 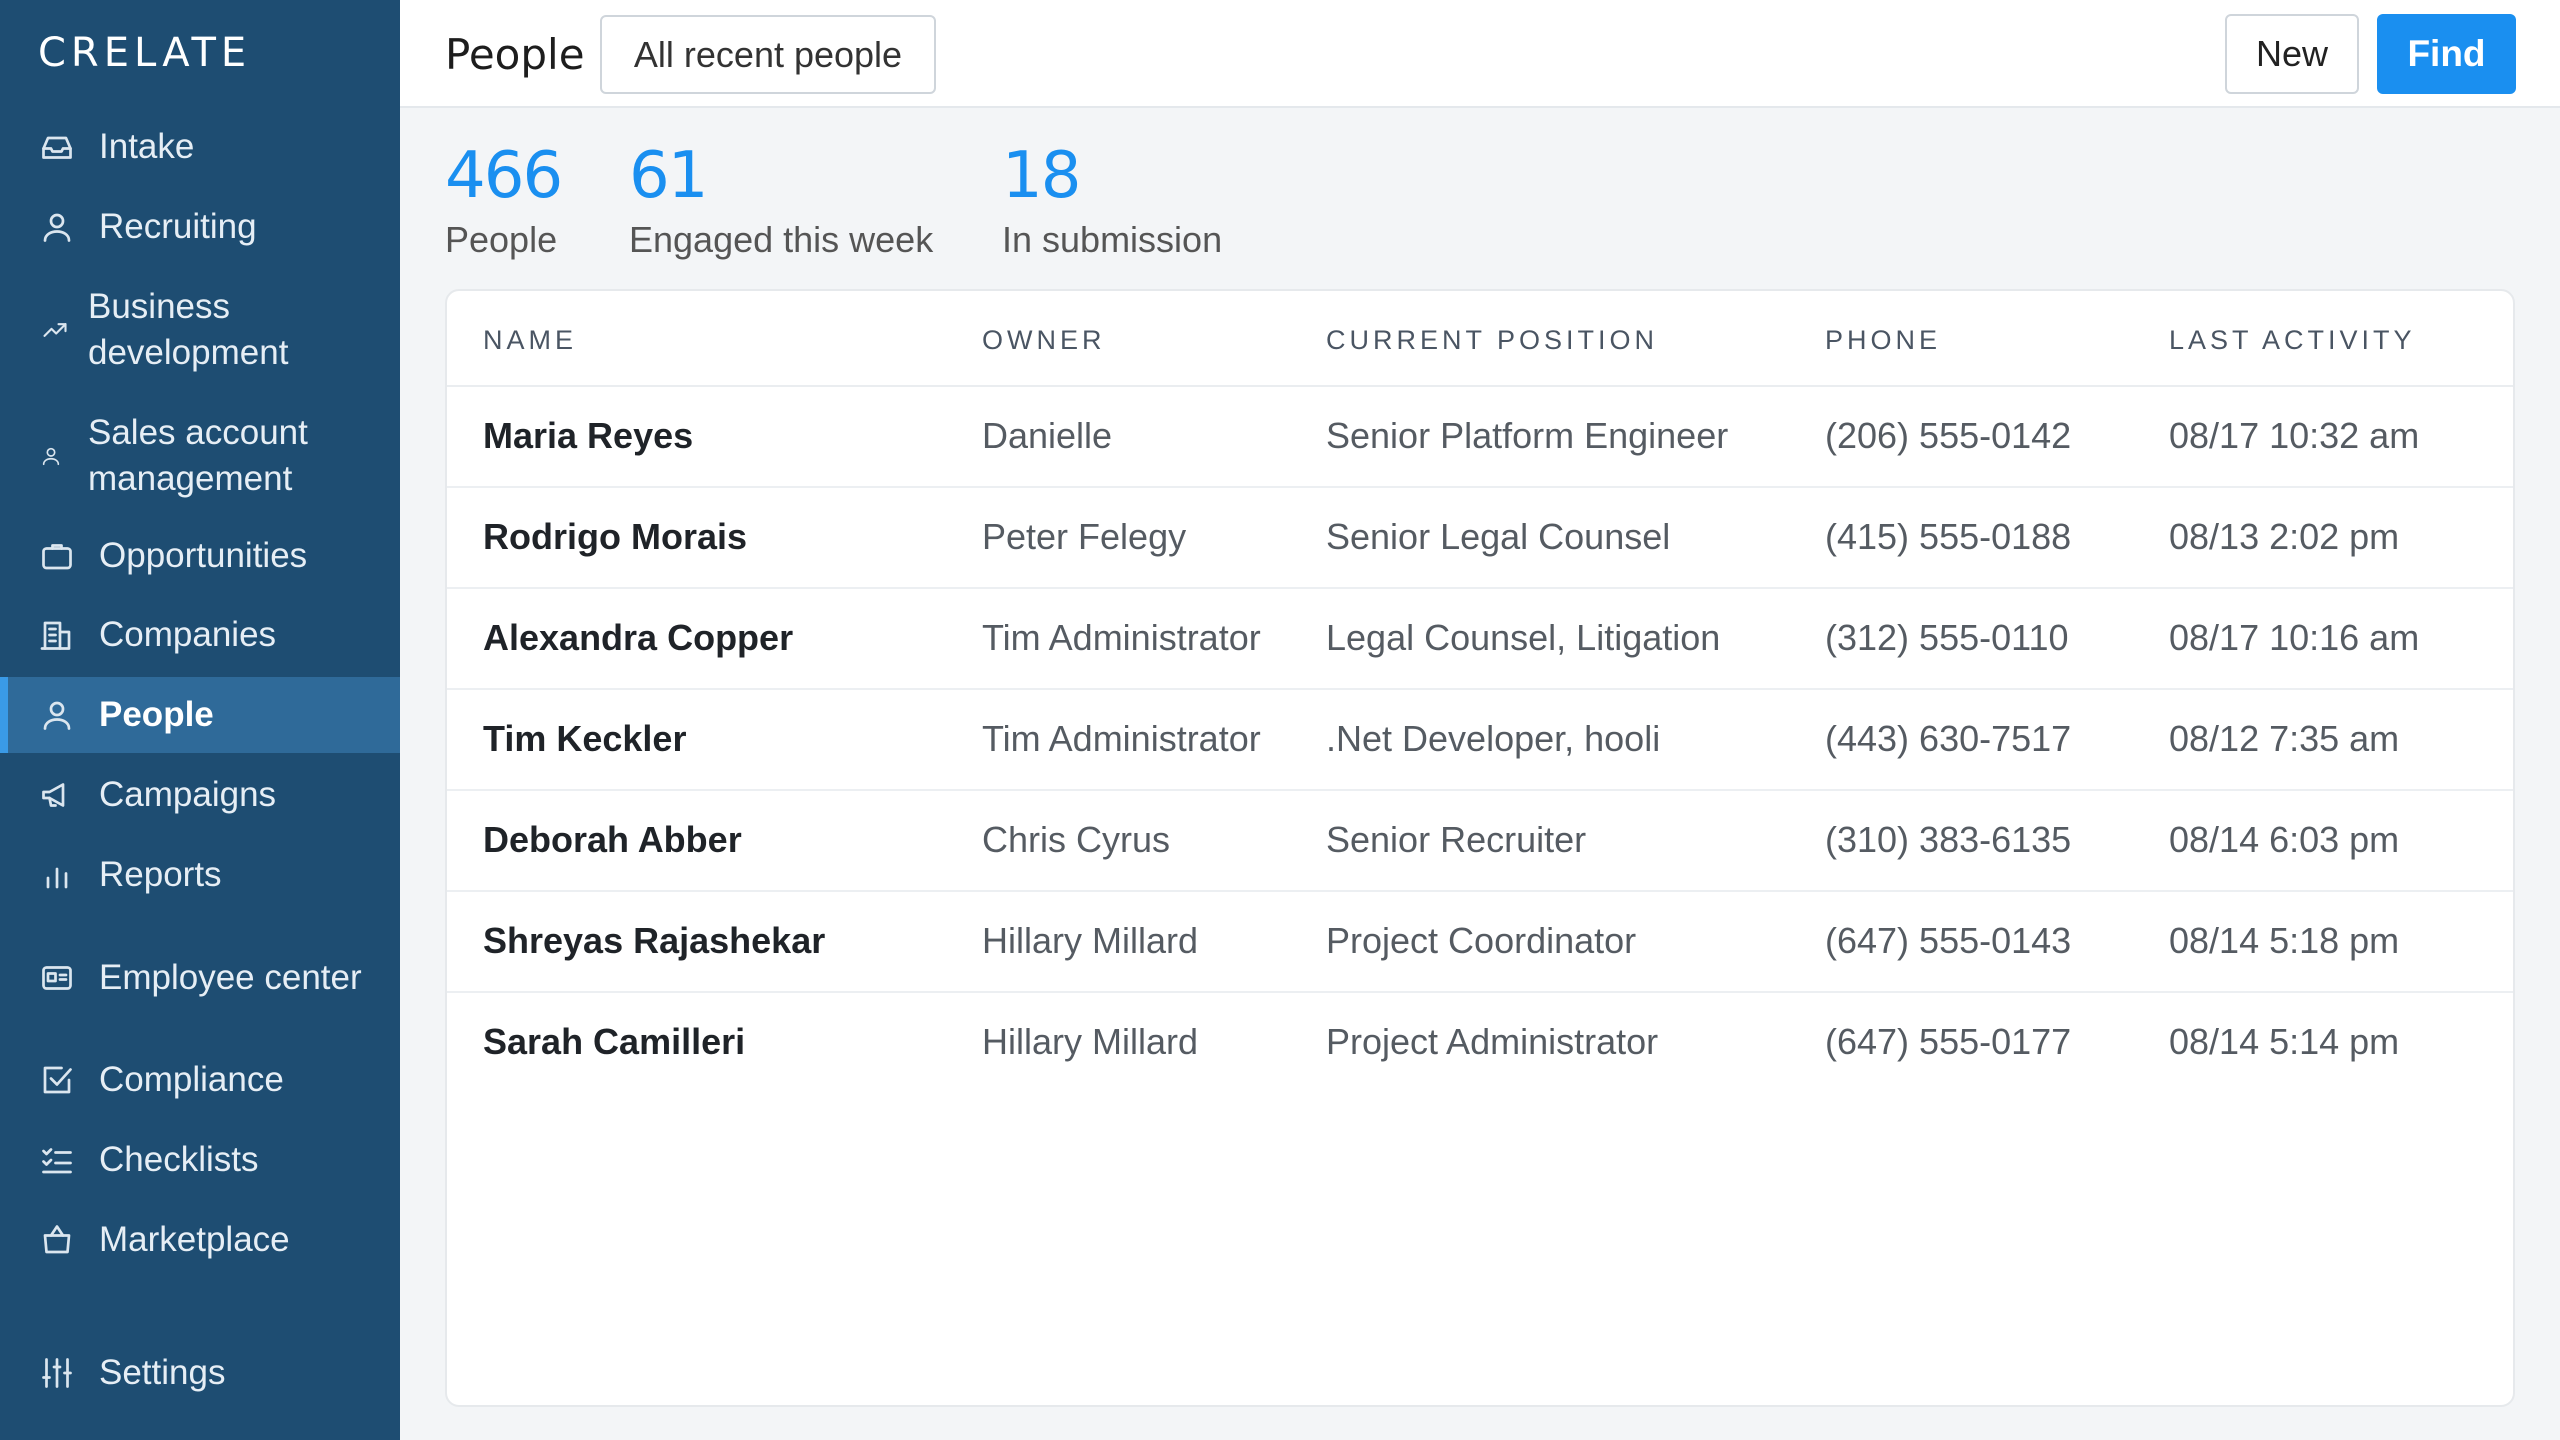 What do you see at coordinates (1112, 200) in the screenshot?
I see `stat-in-submission: 18 In submission` at bounding box center [1112, 200].